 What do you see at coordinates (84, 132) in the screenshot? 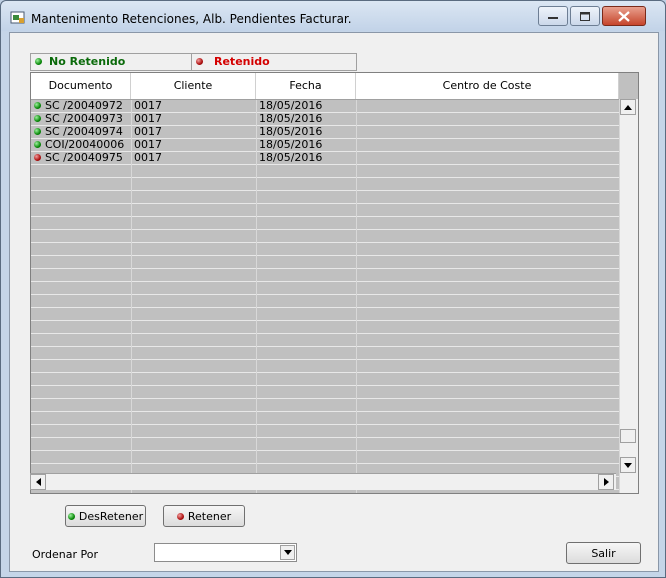
I see `cell-documento-text: SC /20040974` at bounding box center [84, 132].